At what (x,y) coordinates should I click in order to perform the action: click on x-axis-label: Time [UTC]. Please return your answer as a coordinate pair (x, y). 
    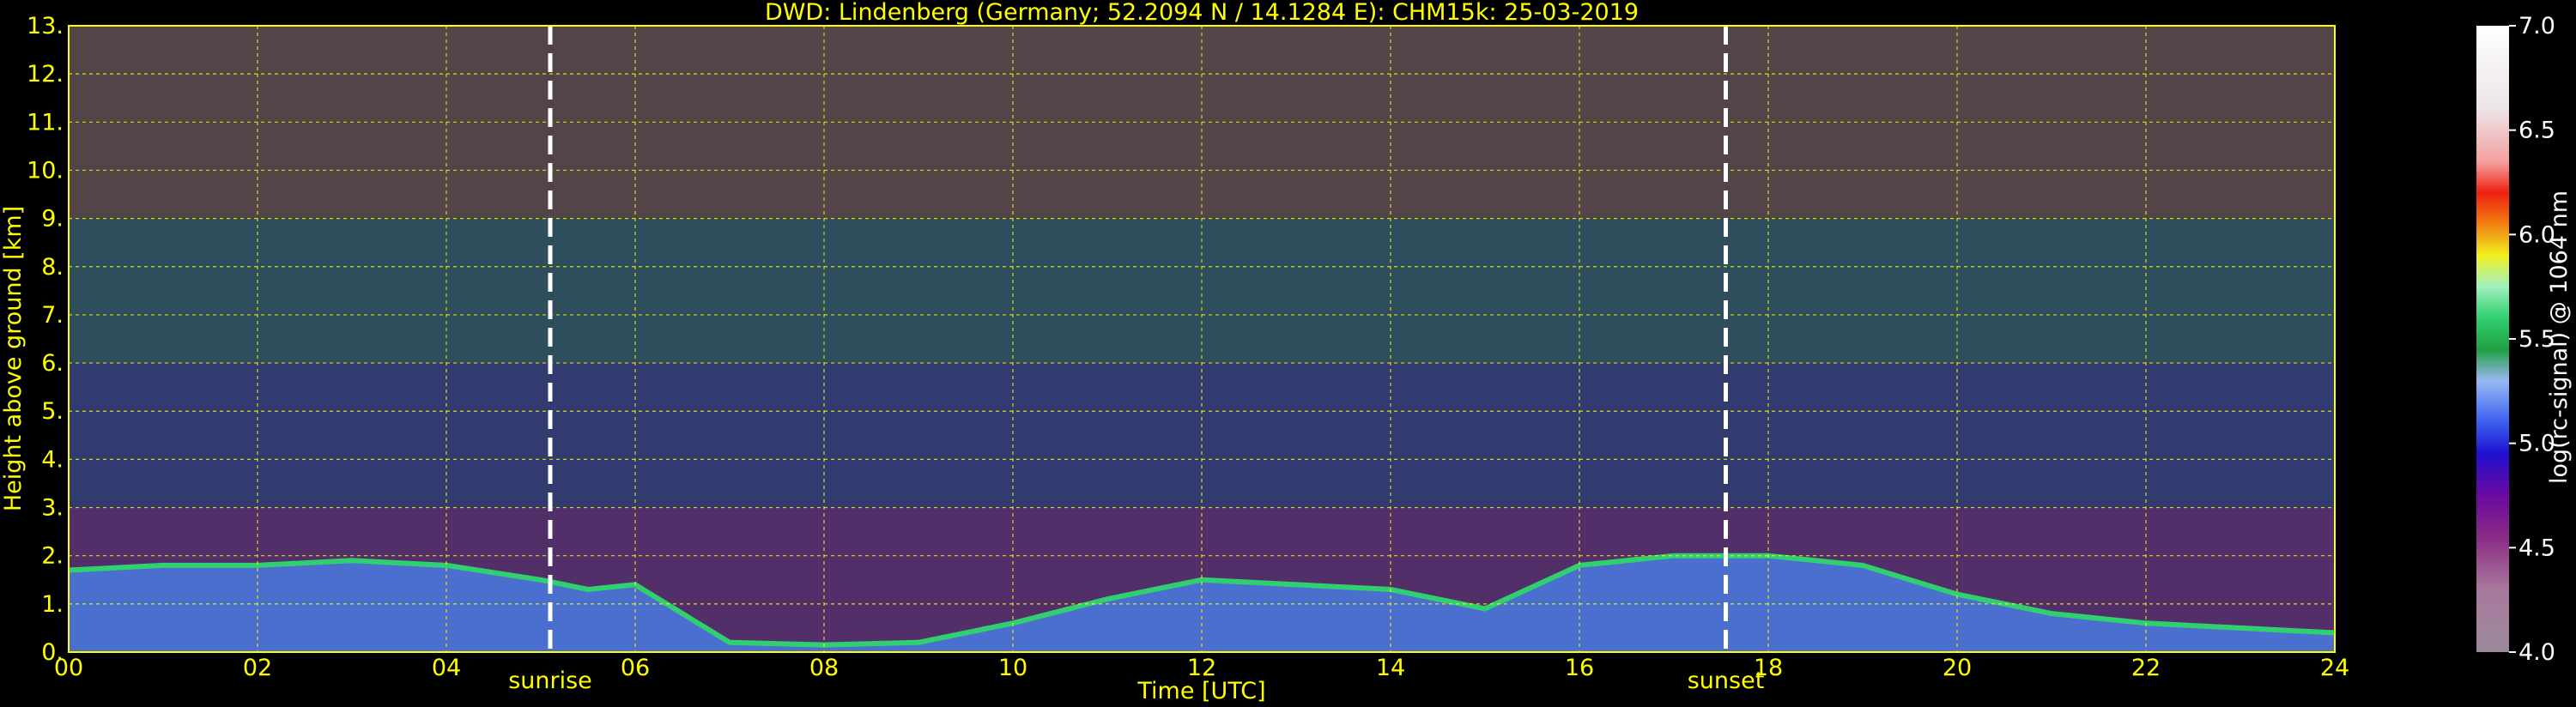
    Looking at the image, I should click on (1200, 691).